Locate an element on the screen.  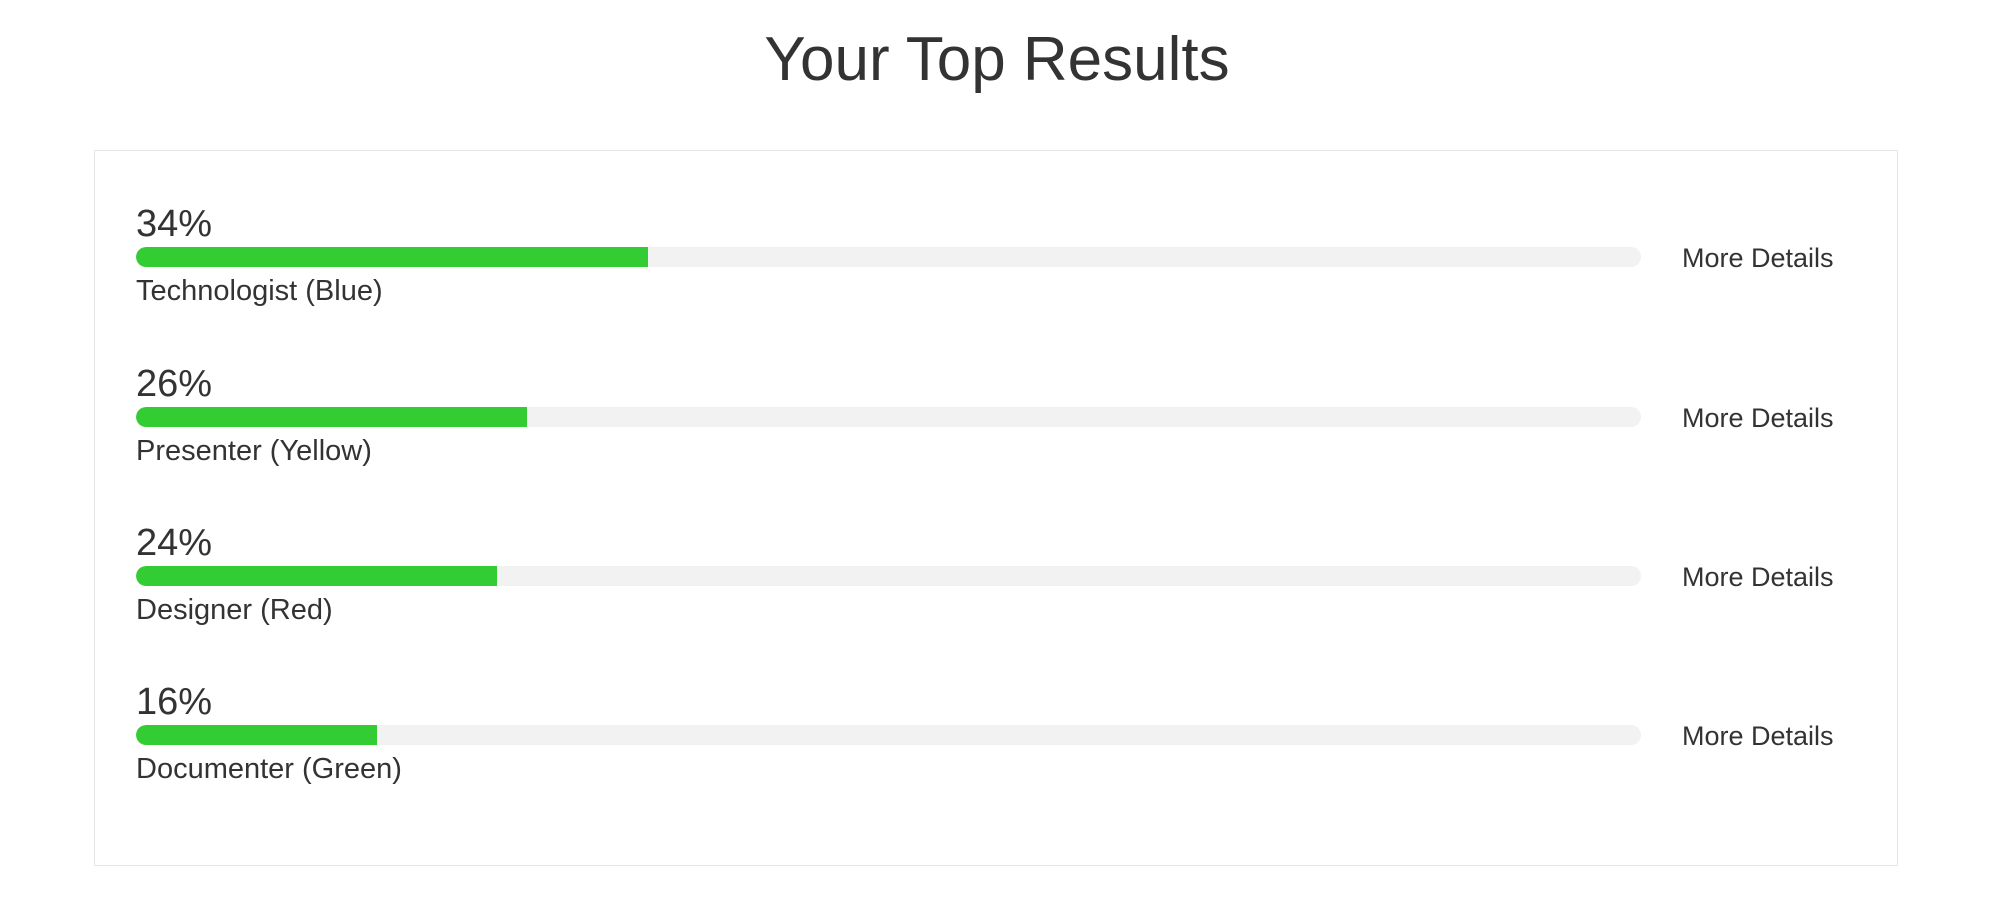
result-percent: 34% is located at coordinates (174, 224).